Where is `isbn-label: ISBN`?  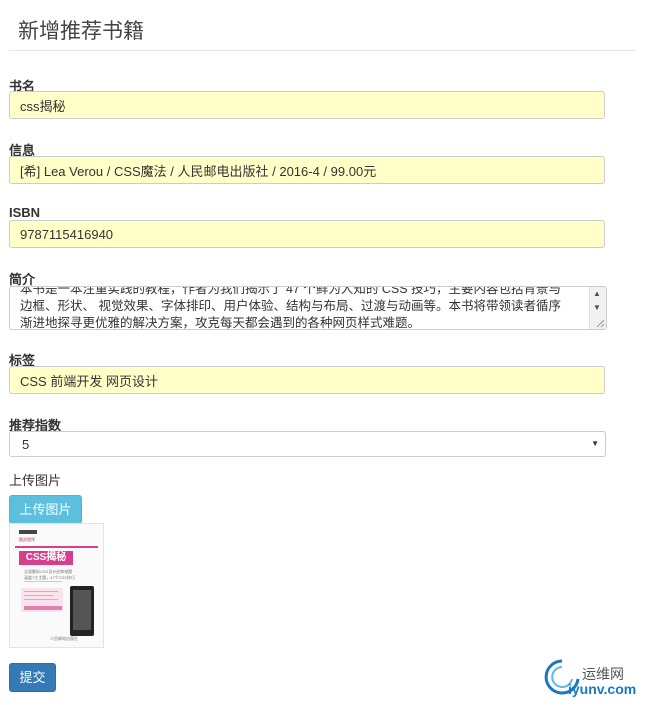
isbn-label: ISBN is located at coordinates (25, 212).